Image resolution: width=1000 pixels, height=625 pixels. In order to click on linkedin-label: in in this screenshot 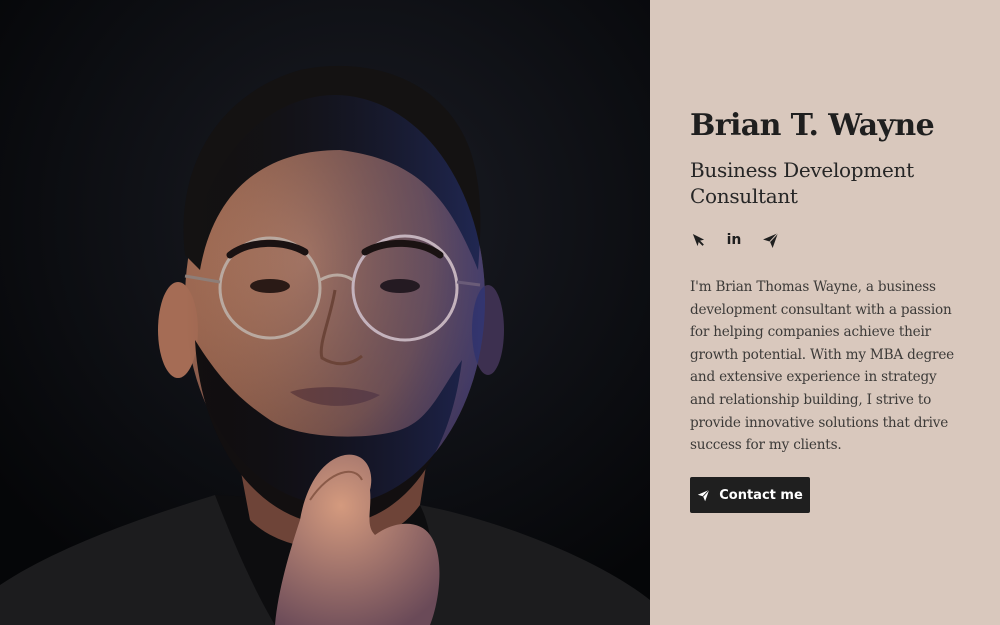, I will do `click(734, 240)`.